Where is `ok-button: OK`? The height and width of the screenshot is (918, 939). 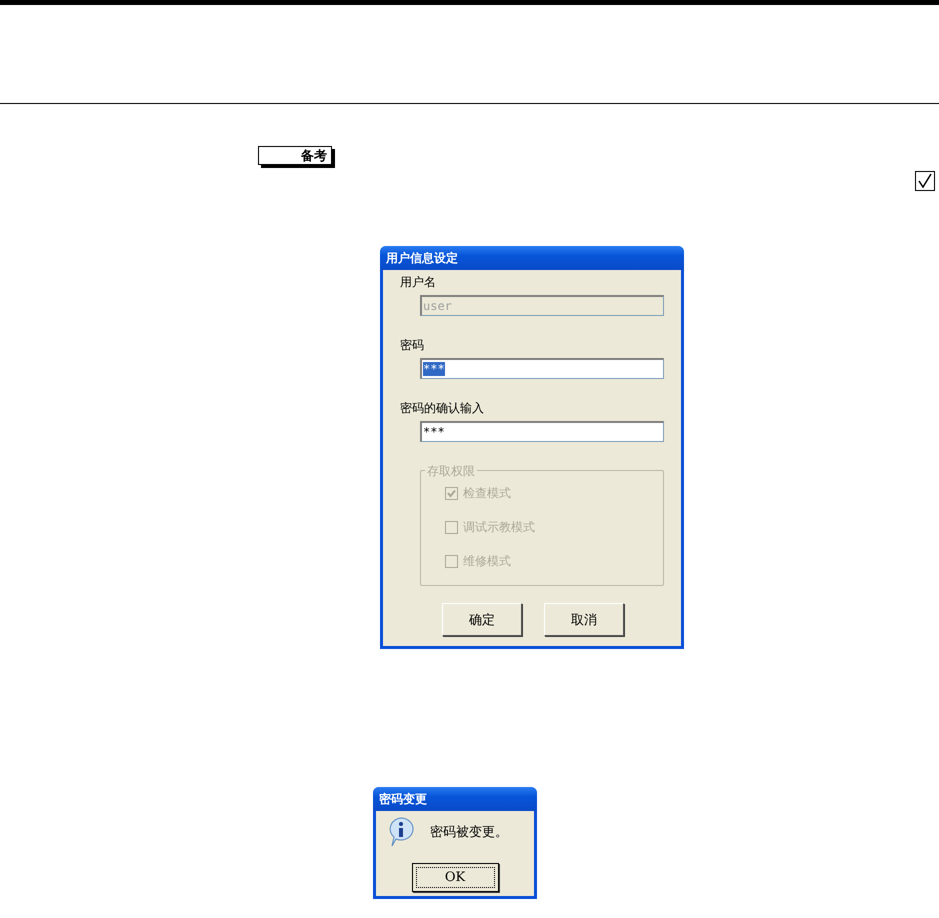
ok-button: OK is located at coordinates (455, 877).